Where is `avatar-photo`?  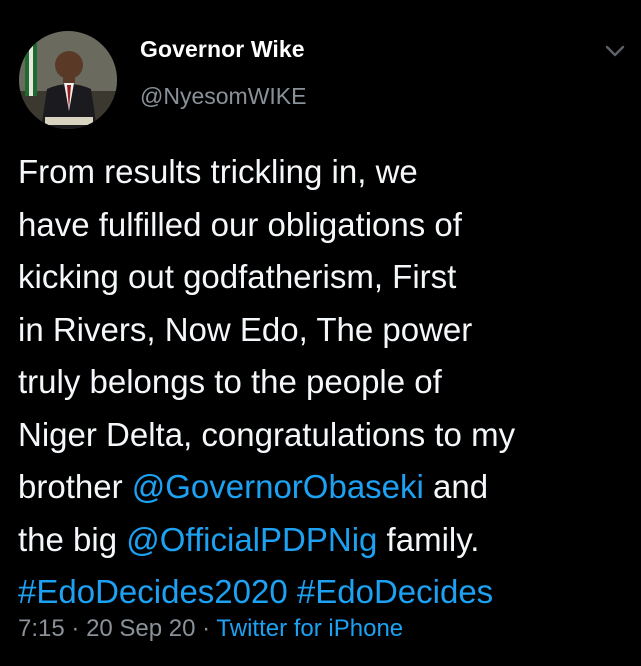 avatar-photo is located at coordinates (68, 80).